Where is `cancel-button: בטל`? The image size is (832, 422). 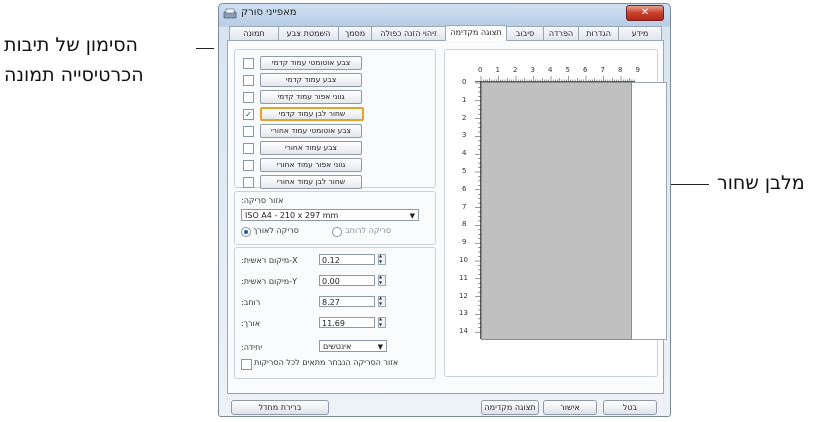 cancel-button: בטל is located at coordinates (630, 407).